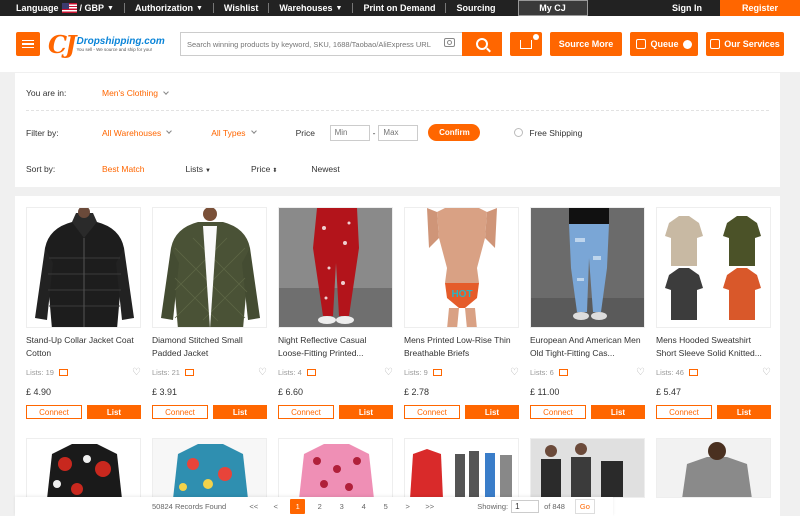 The width and height of the screenshot is (800, 516). Describe the element at coordinates (228, 133) in the screenshot. I see `types-dropdown: All Types` at that location.